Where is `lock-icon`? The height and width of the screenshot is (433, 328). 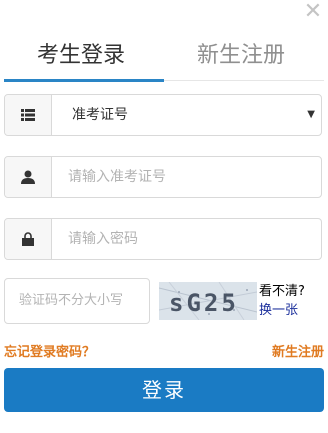
lock-icon is located at coordinates (28, 239).